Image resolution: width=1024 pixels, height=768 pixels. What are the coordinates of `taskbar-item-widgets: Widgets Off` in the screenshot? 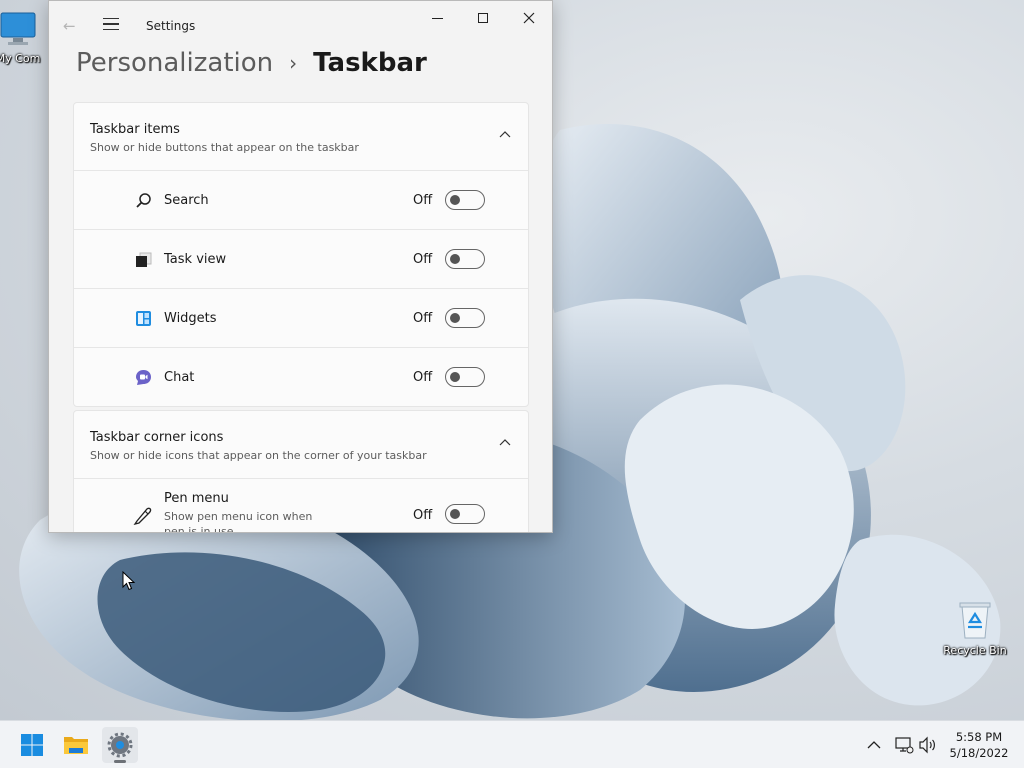 It's located at (301, 318).